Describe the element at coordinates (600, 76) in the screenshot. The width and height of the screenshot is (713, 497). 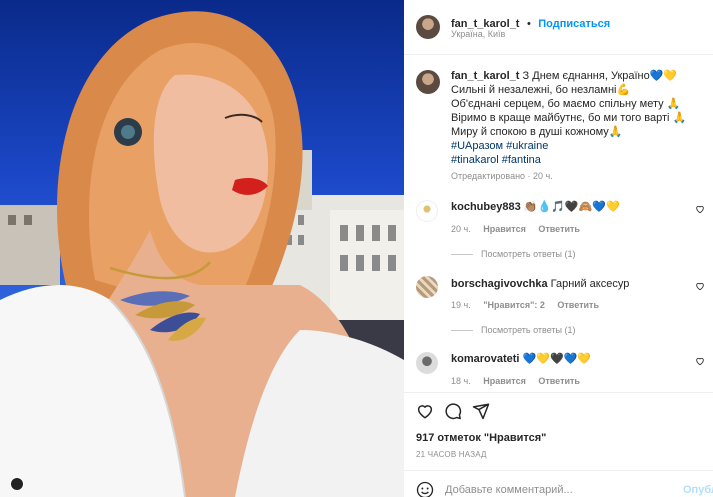
I see `caption-line-1: З Днем єднання, Україно💙💛` at that location.